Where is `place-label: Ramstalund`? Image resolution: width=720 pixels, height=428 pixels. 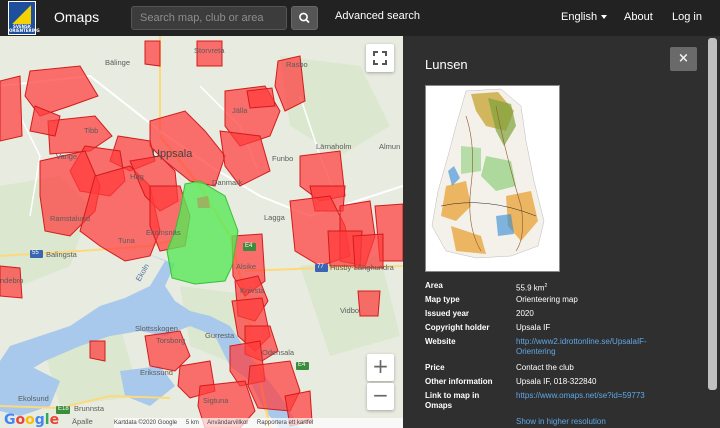 place-label: Ramstalund is located at coordinates (70, 218).